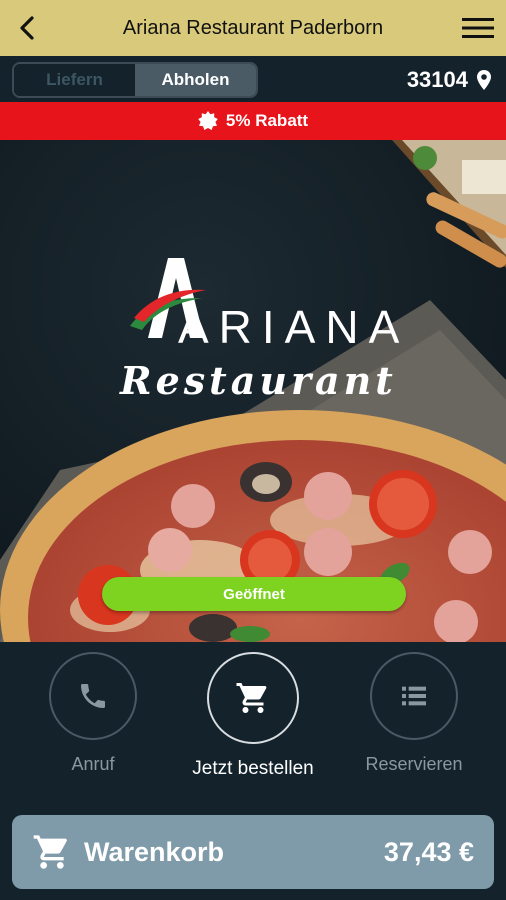 Image resolution: width=506 pixels, height=900 pixels. I want to click on discount-banner: 5% Rabatt, so click(253, 121).